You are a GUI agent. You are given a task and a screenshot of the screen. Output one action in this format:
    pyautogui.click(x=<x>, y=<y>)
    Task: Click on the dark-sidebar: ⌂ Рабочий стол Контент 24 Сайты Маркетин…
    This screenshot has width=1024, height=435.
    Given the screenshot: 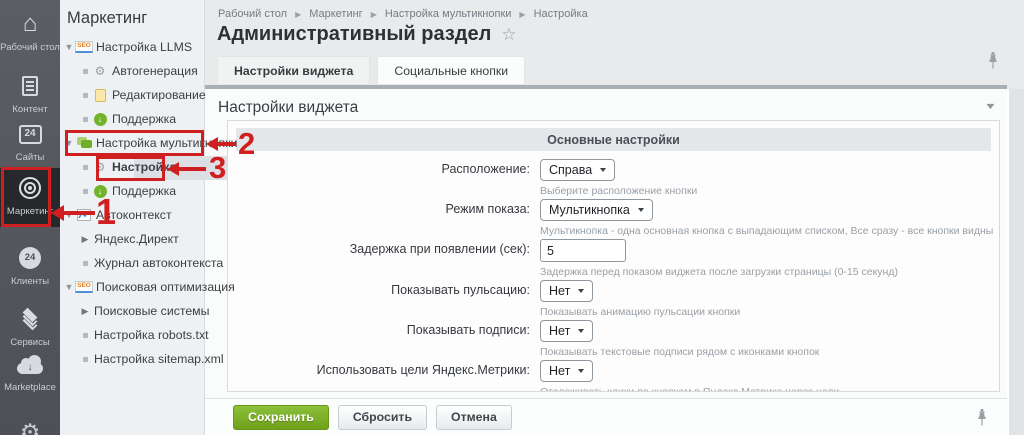 What is the action you would take?
    pyautogui.click(x=30, y=217)
    